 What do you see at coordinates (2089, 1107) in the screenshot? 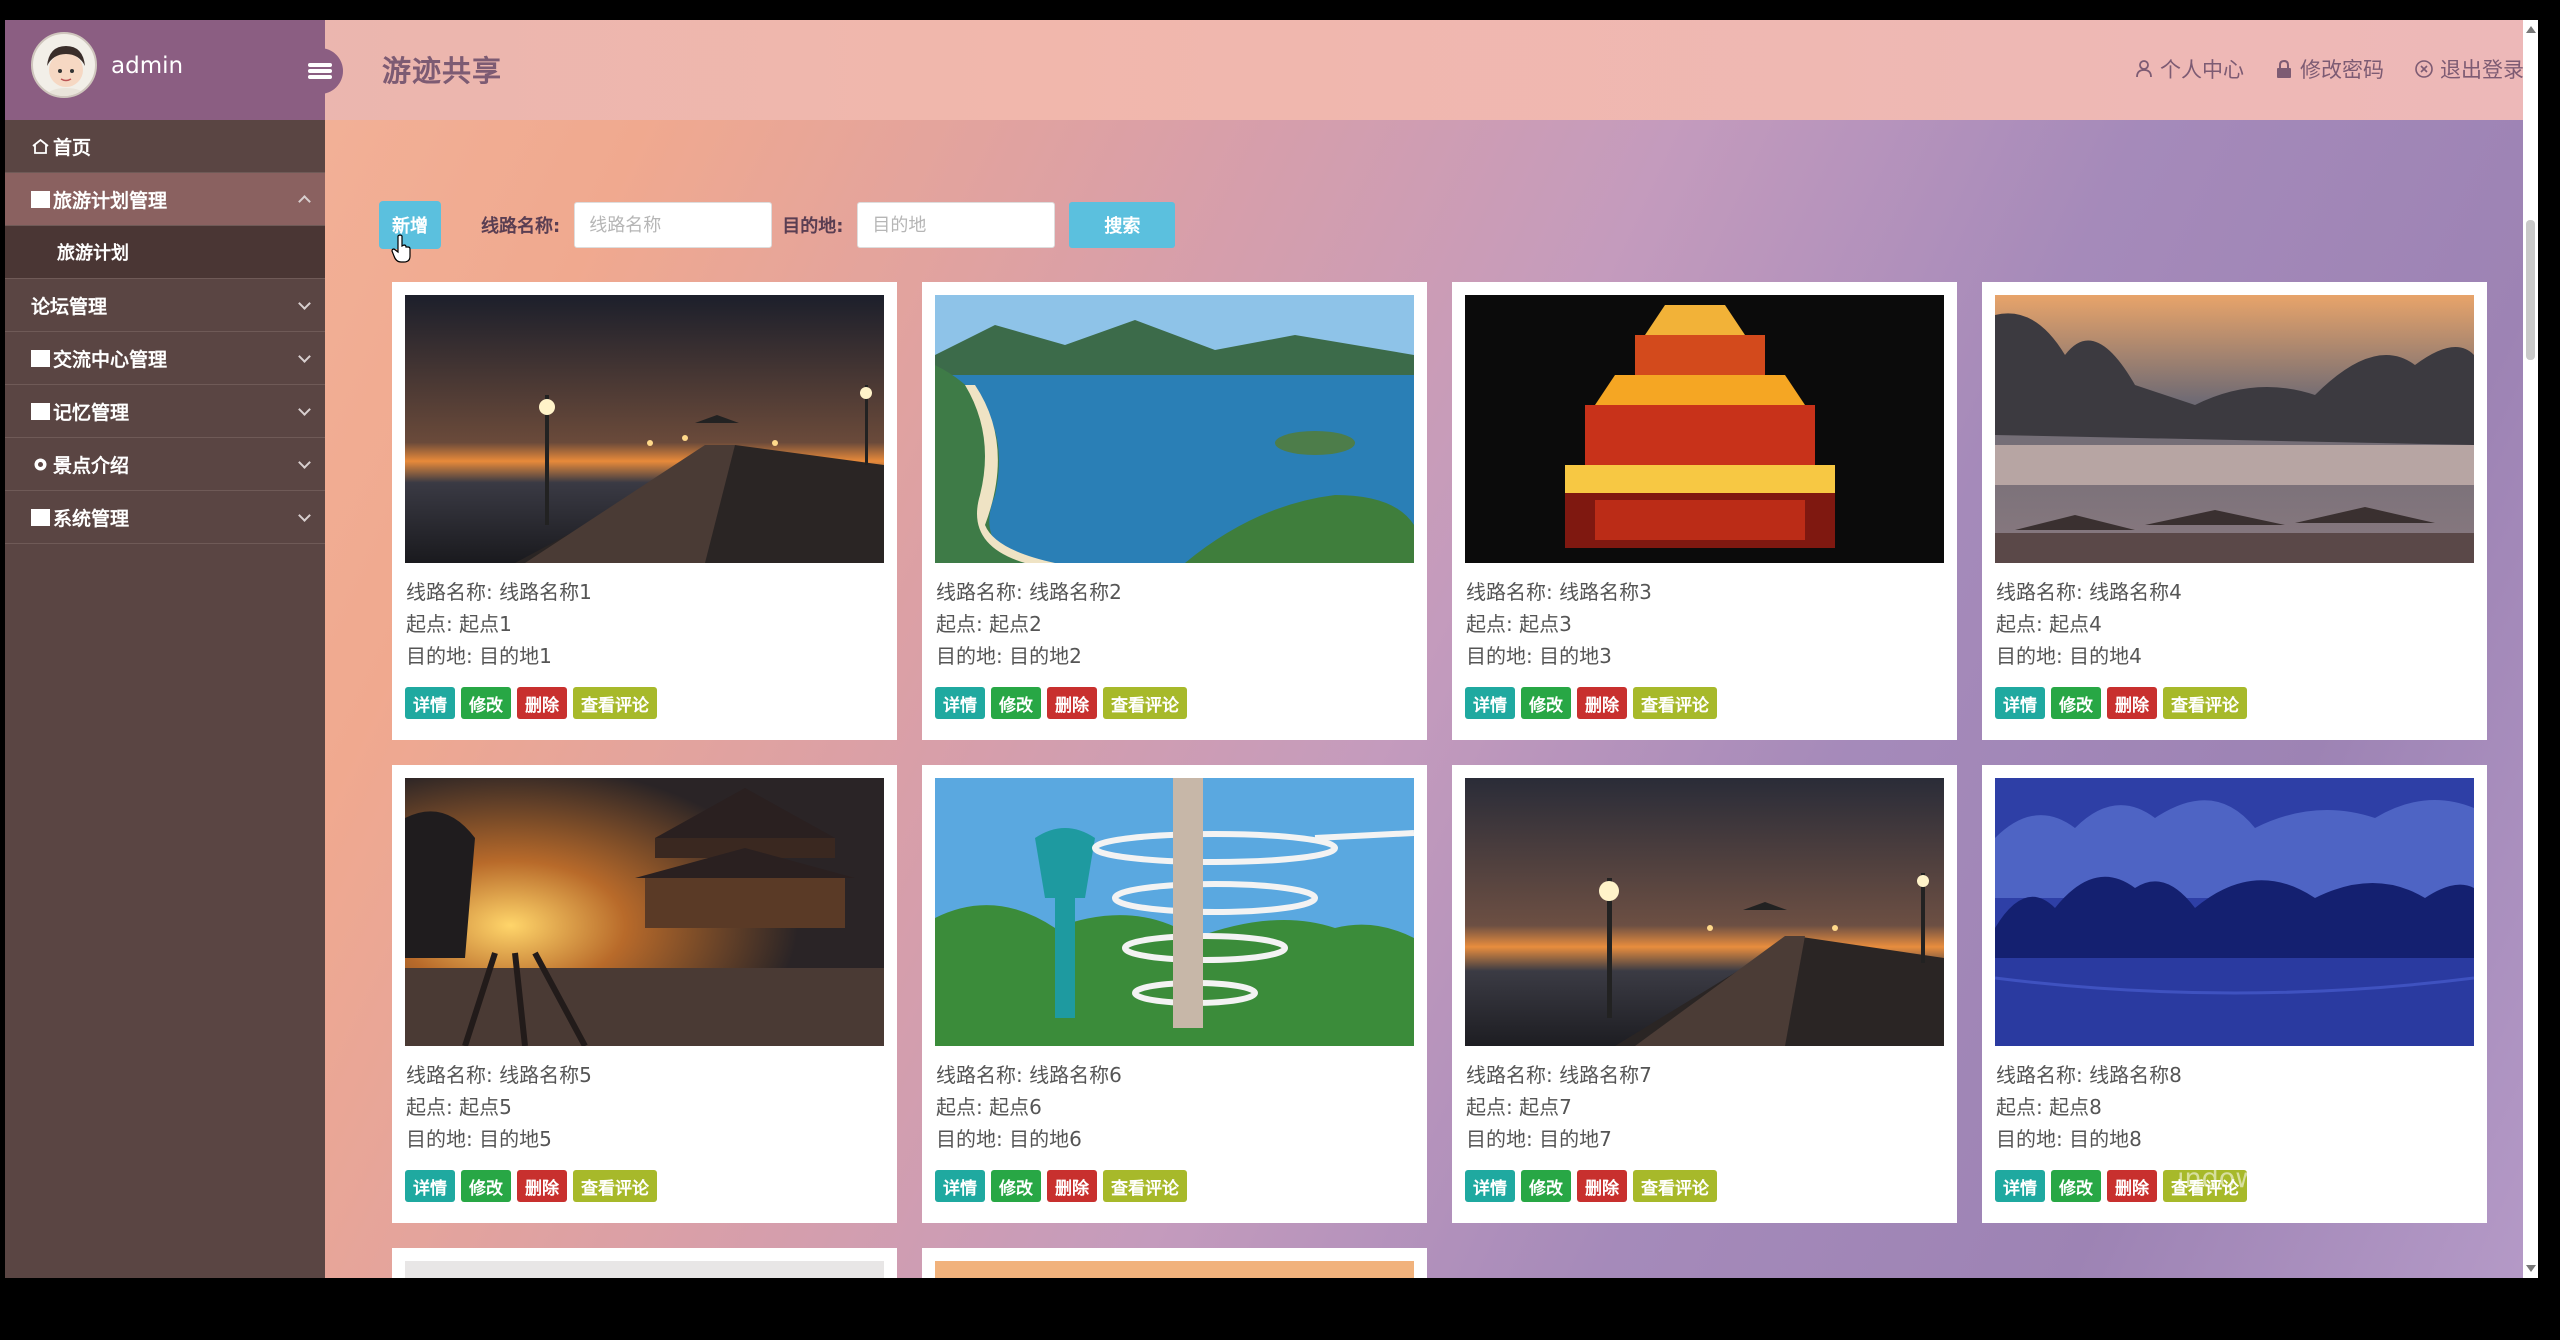
I see `route-info: 线路名称: 线路名称8 起点: 起点8 目的地: 目的地8` at bounding box center [2089, 1107].